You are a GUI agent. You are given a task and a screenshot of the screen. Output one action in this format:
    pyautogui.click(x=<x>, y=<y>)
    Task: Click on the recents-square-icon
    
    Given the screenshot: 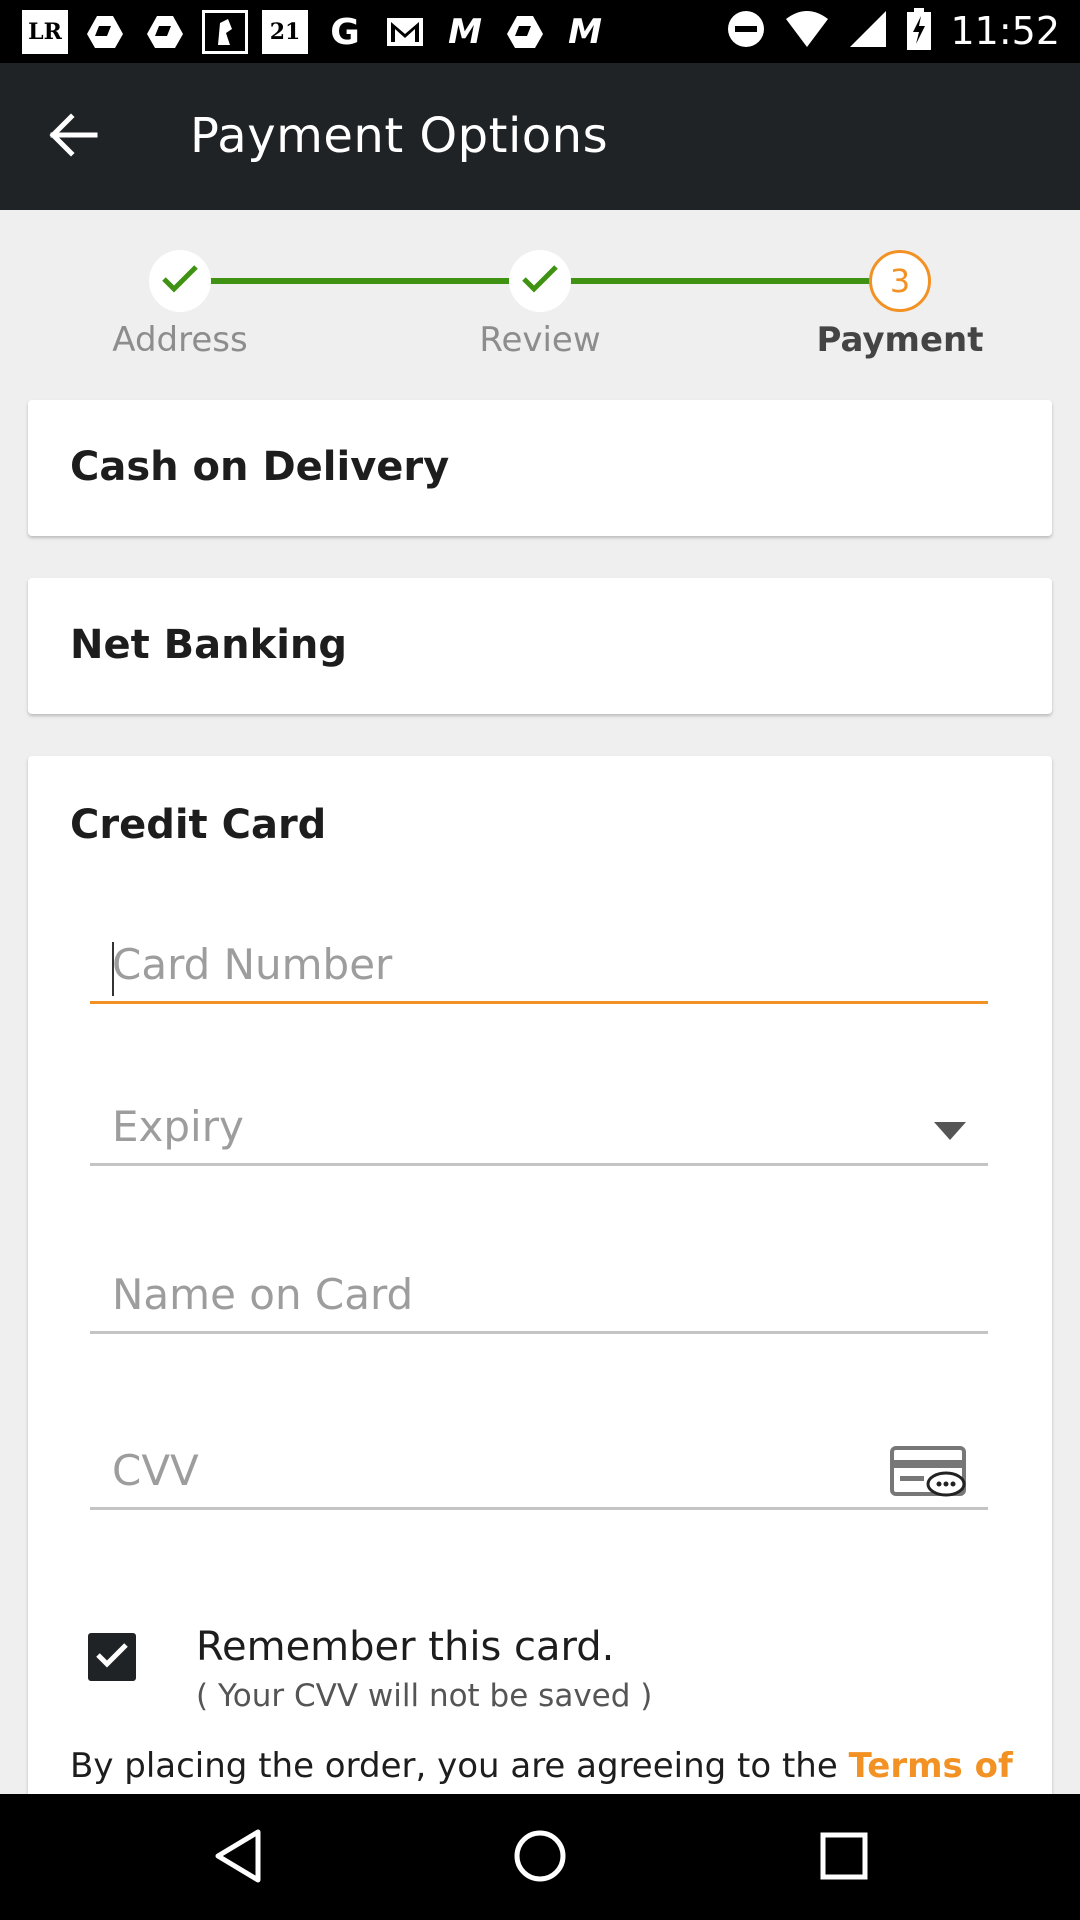 What is the action you would take?
    pyautogui.click(x=844, y=1858)
    